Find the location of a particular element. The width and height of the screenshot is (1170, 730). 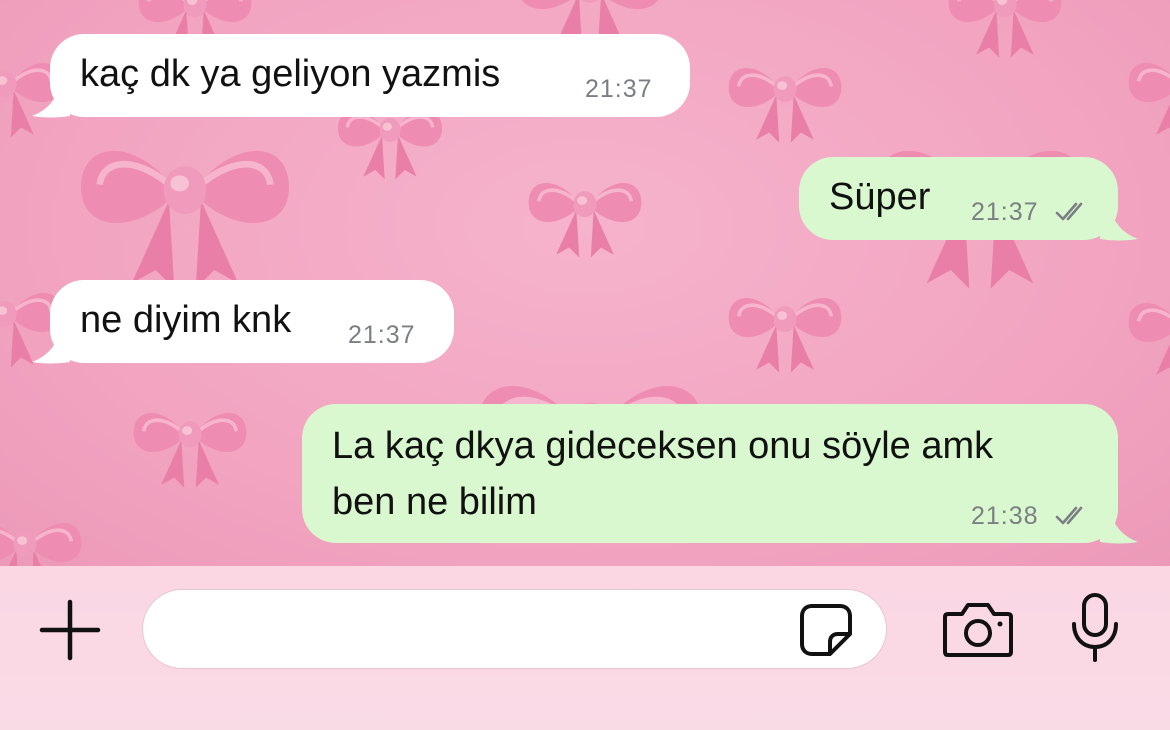

camera-icon is located at coordinates (978, 629).